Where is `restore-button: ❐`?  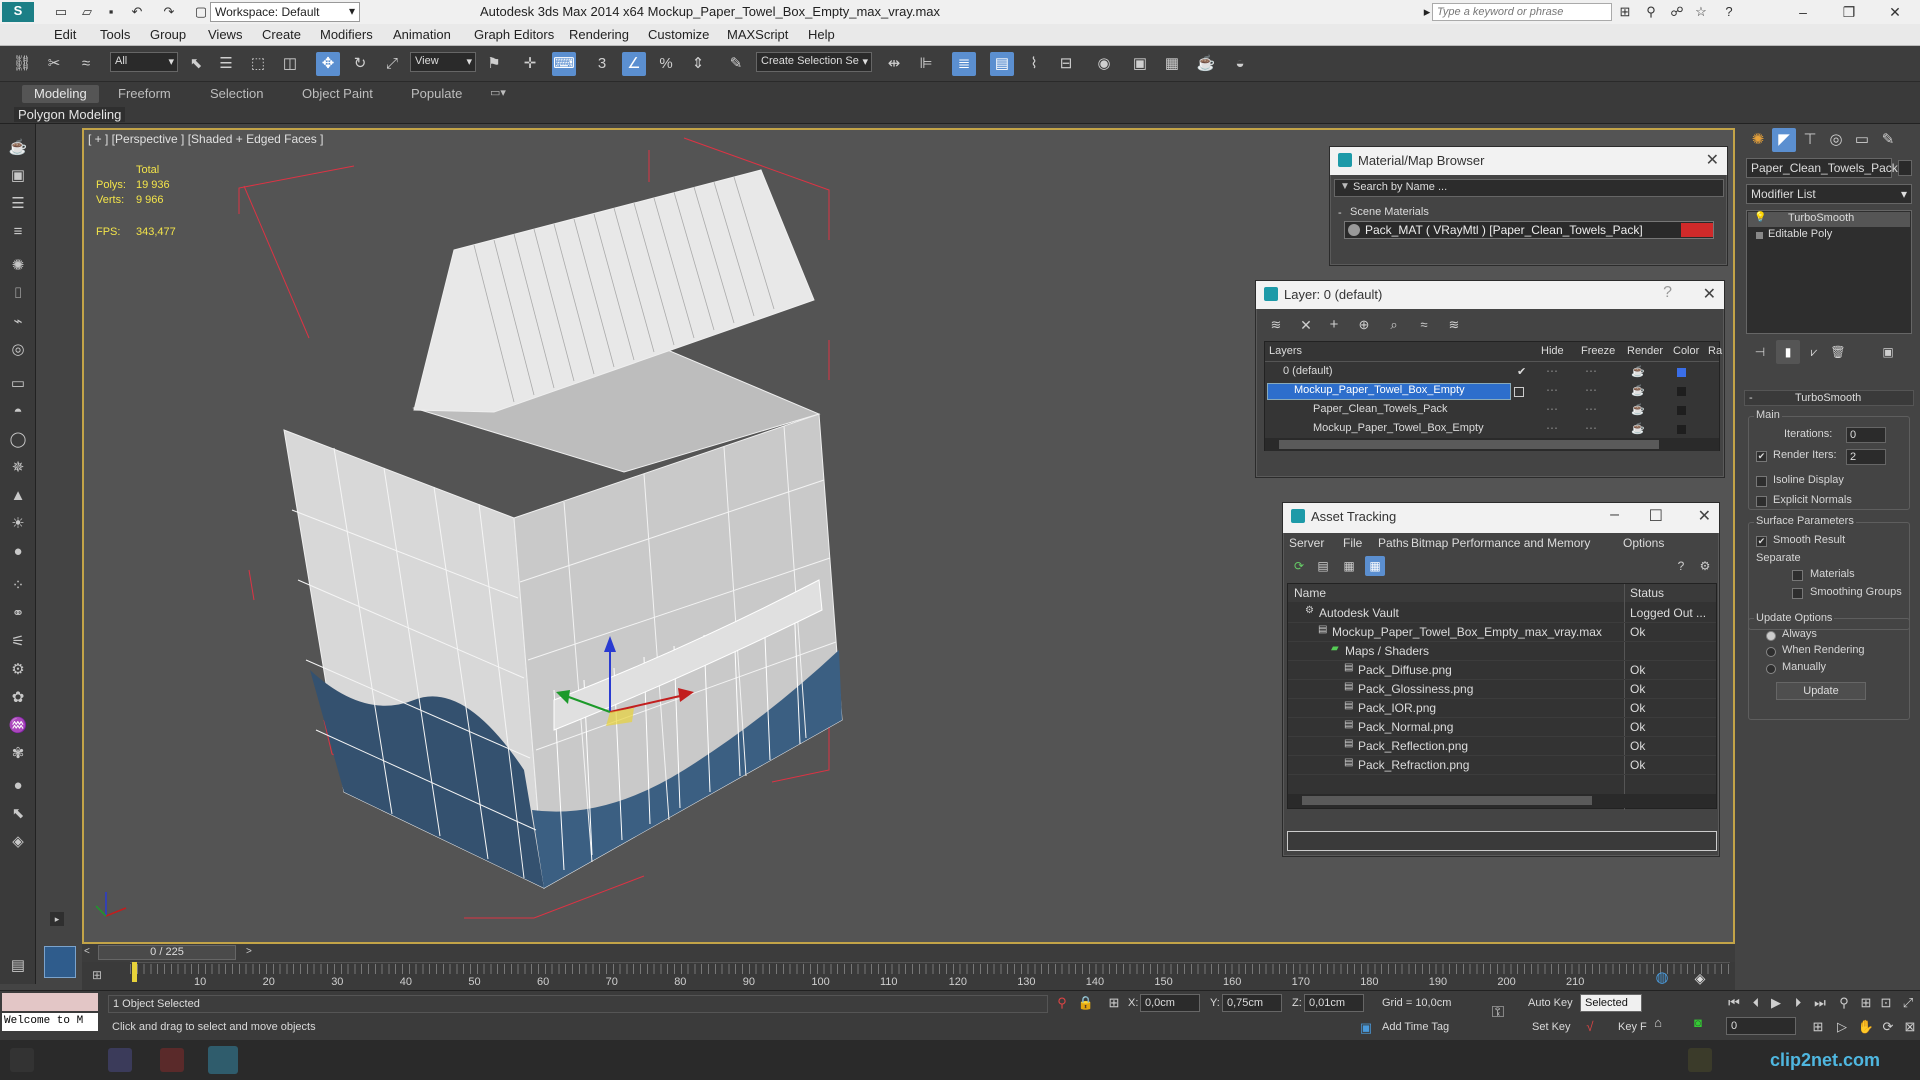 restore-button: ❐ is located at coordinates (1849, 12).